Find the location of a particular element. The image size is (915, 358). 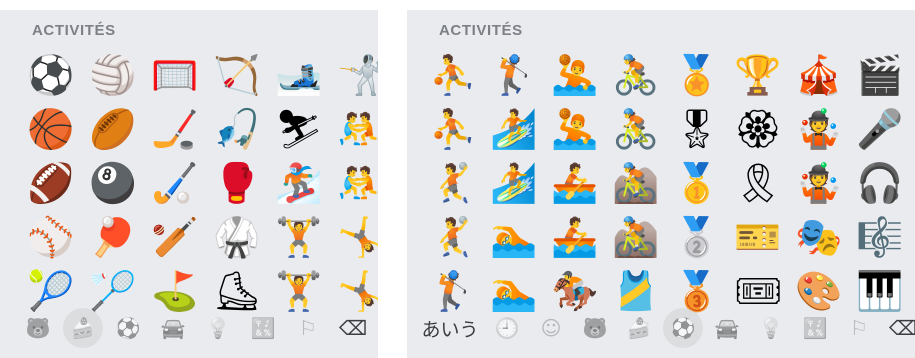

emoji-key: 🏆 is located at coordinates (758, 75).